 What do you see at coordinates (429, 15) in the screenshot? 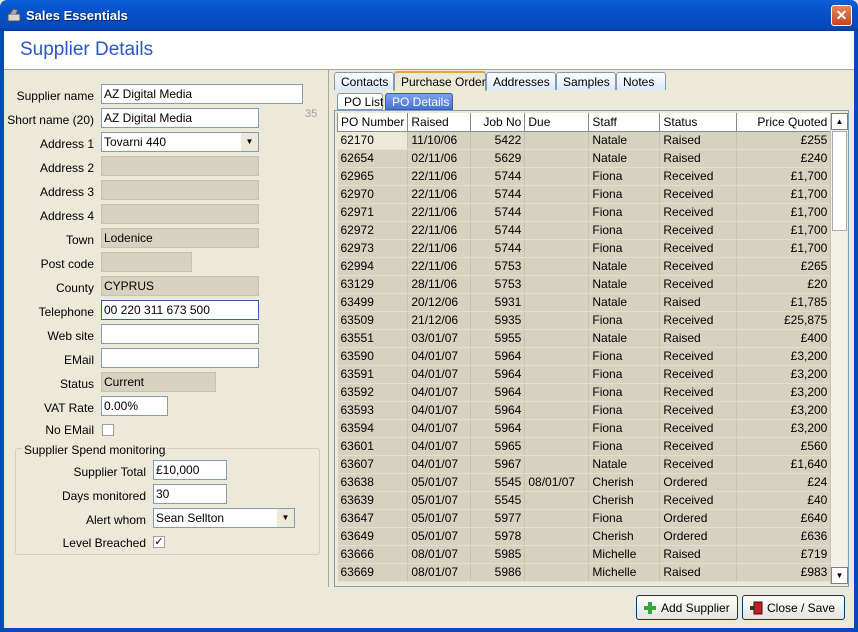
I see `title-bar: Sales Essentials ✕` at bounding box center [429, 15].